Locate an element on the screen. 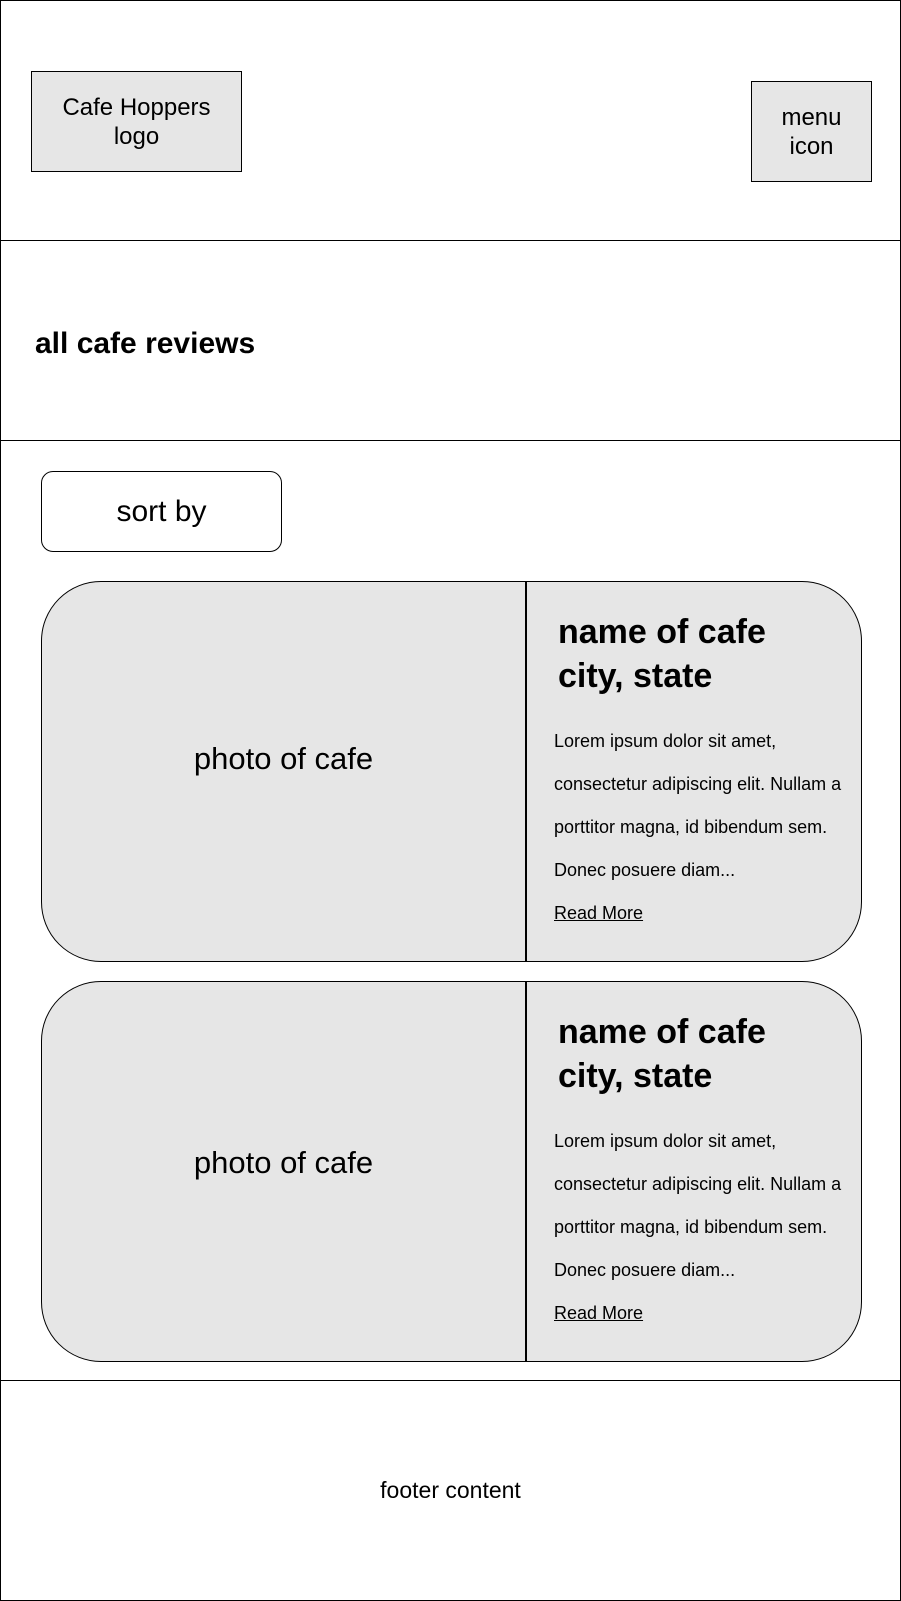 The height and width of the screenshot is (1601, 901). footer-text: footer content is located at coordinates (450, 1490).